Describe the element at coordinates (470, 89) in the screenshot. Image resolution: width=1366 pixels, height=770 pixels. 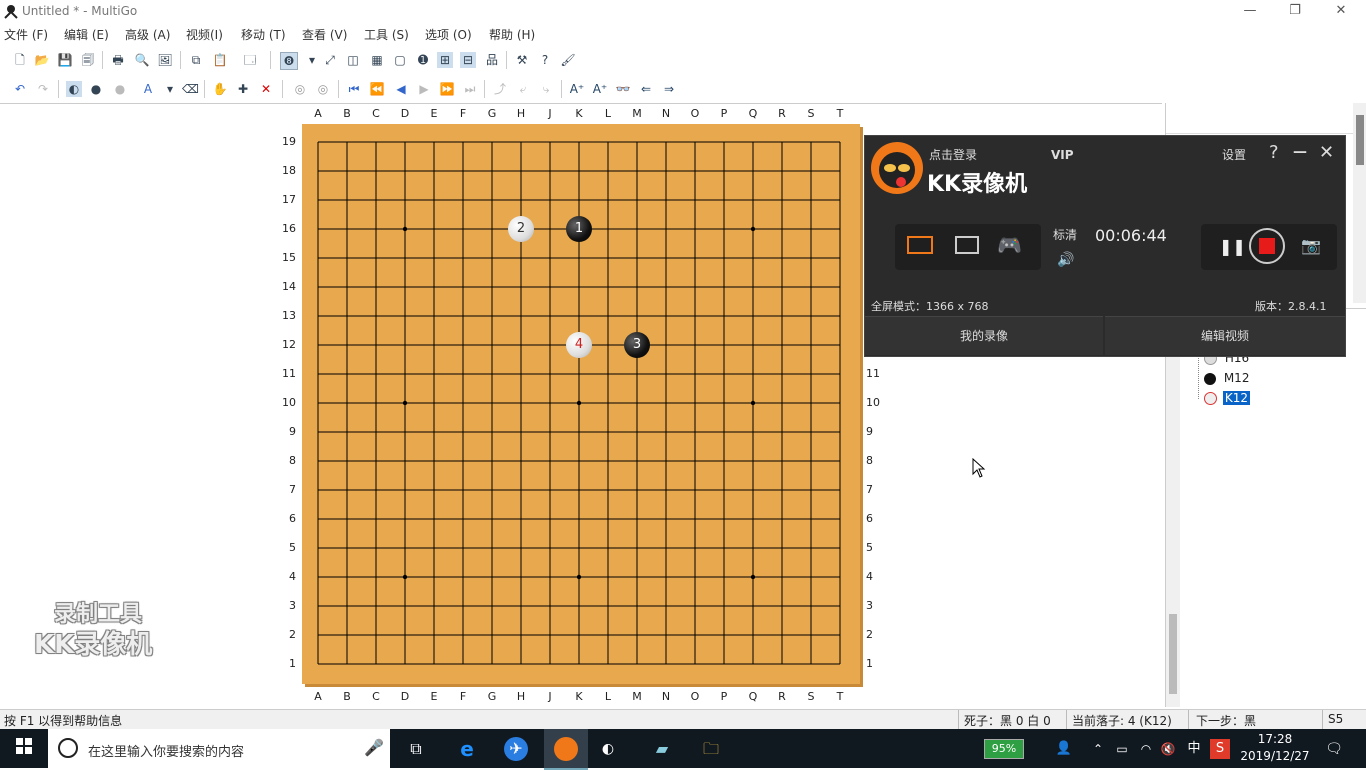
I see `last-move-icon: ⏭` at that location.